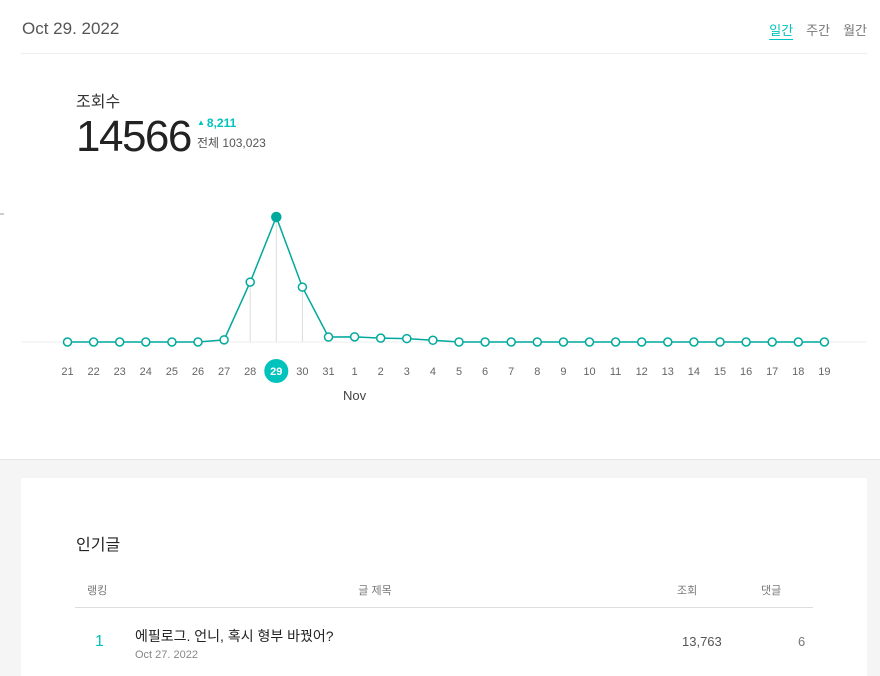 The image size is (880, 676). What do you see at coordinates (687, 591) in the screenshot?
I see `column-views: 조회` at bounding box center [687, 591].